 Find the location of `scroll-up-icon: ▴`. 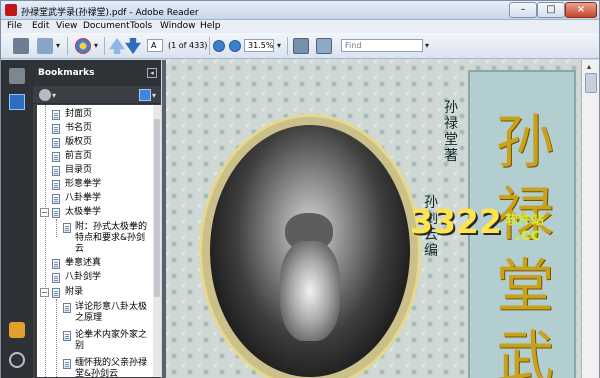

scroll-up-icon: ▴ is located at coordinates (589, 66).